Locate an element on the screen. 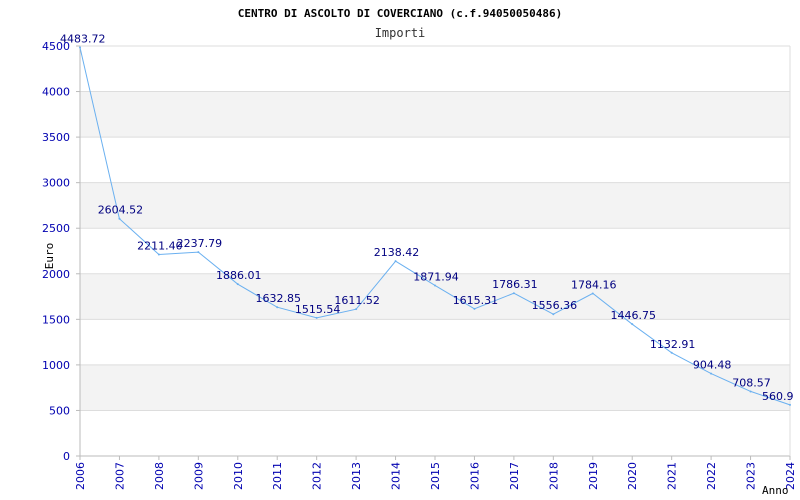  x-tick-label: 2011 is located at coordinates (277, 476).